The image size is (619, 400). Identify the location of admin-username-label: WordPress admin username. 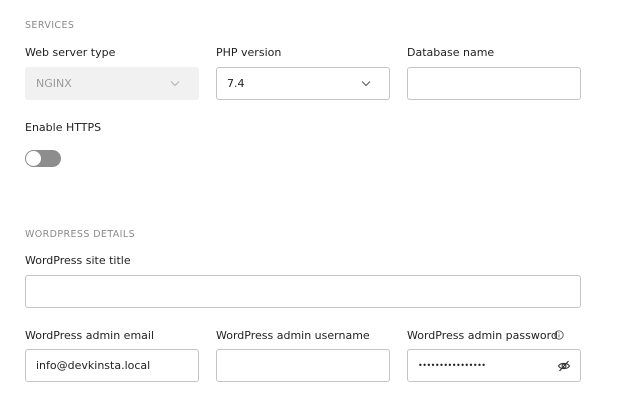
(293, 335).